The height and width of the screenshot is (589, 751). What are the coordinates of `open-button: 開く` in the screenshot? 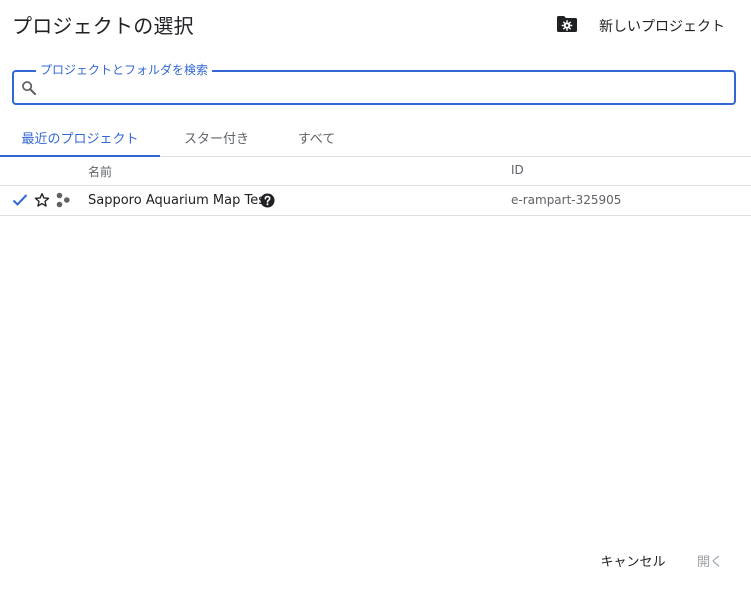 It's located at (710, 560).